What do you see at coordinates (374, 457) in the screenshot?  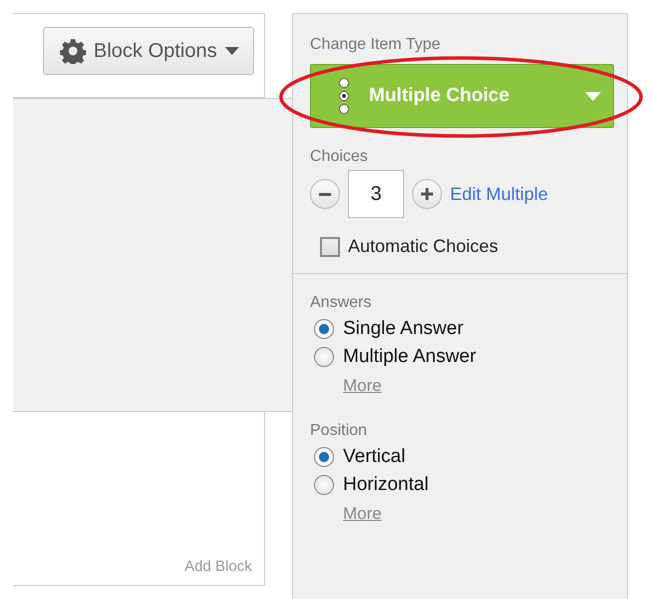 I see `radio-label: Vertical` at bounding box center [374, 457].